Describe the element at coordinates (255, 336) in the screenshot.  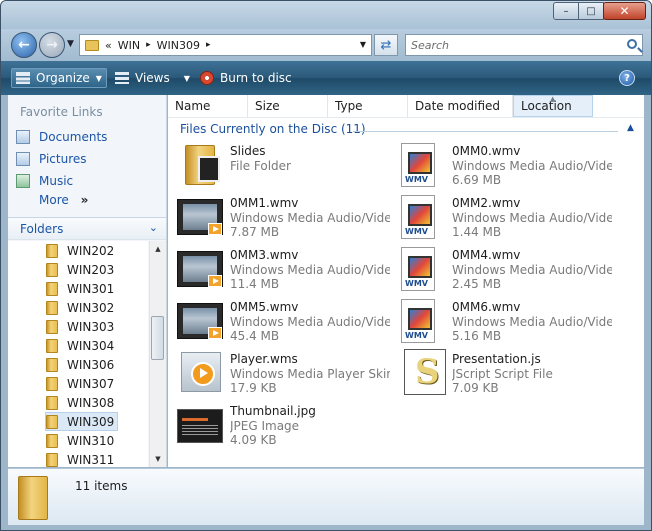
I see `file-size: 45.4 MB` at that location.